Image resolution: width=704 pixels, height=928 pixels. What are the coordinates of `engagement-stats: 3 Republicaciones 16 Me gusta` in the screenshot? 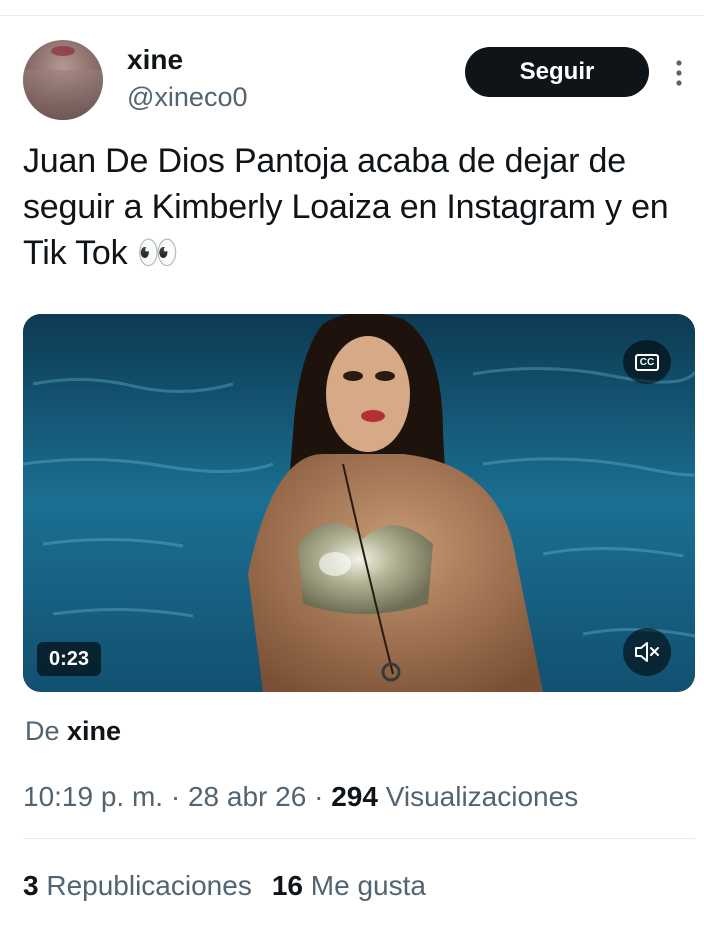 It's located at (224, 886).